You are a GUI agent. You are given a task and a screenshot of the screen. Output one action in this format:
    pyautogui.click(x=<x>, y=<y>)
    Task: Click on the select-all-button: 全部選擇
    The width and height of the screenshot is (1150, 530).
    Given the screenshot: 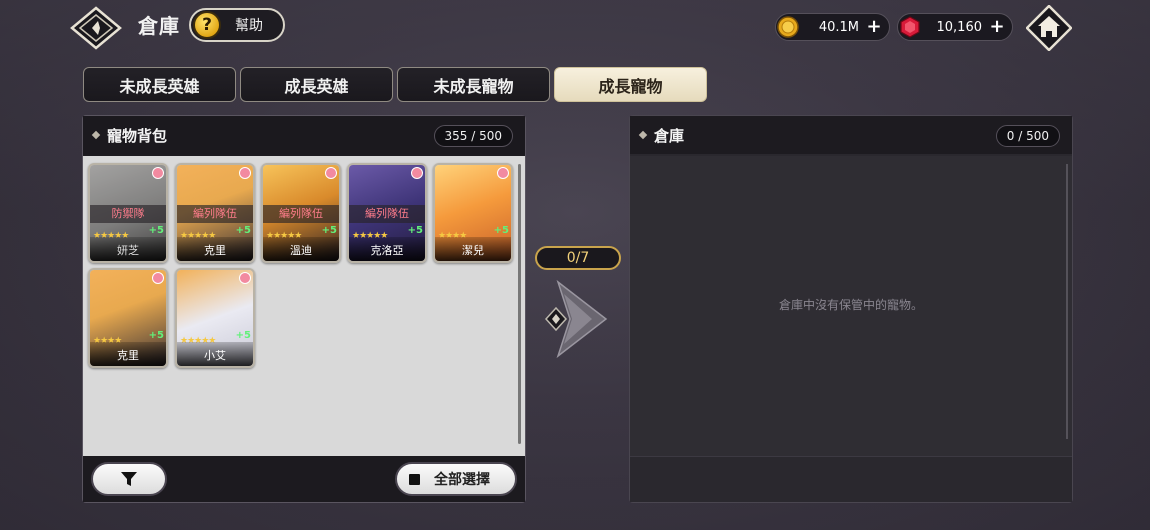 What is the action you would take?
    pyautogui.click(x=456, y=479)
    